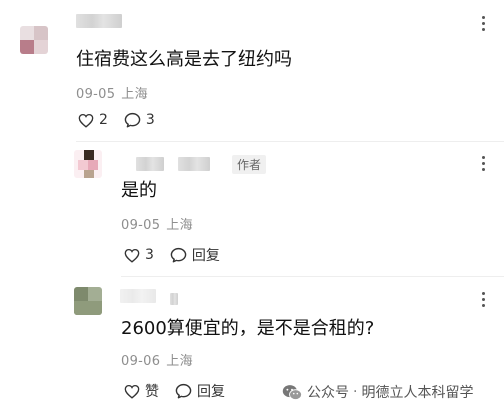  What do you see at coordinates (141, 391) in the screenshot?
I see `like-button: 赞` at bounding box center [141, 391].